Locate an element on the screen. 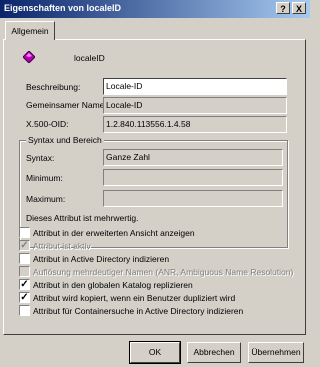  multivalue-note: Dieses Attribut ist mehrwertig. is located at coordinates (82, 218).